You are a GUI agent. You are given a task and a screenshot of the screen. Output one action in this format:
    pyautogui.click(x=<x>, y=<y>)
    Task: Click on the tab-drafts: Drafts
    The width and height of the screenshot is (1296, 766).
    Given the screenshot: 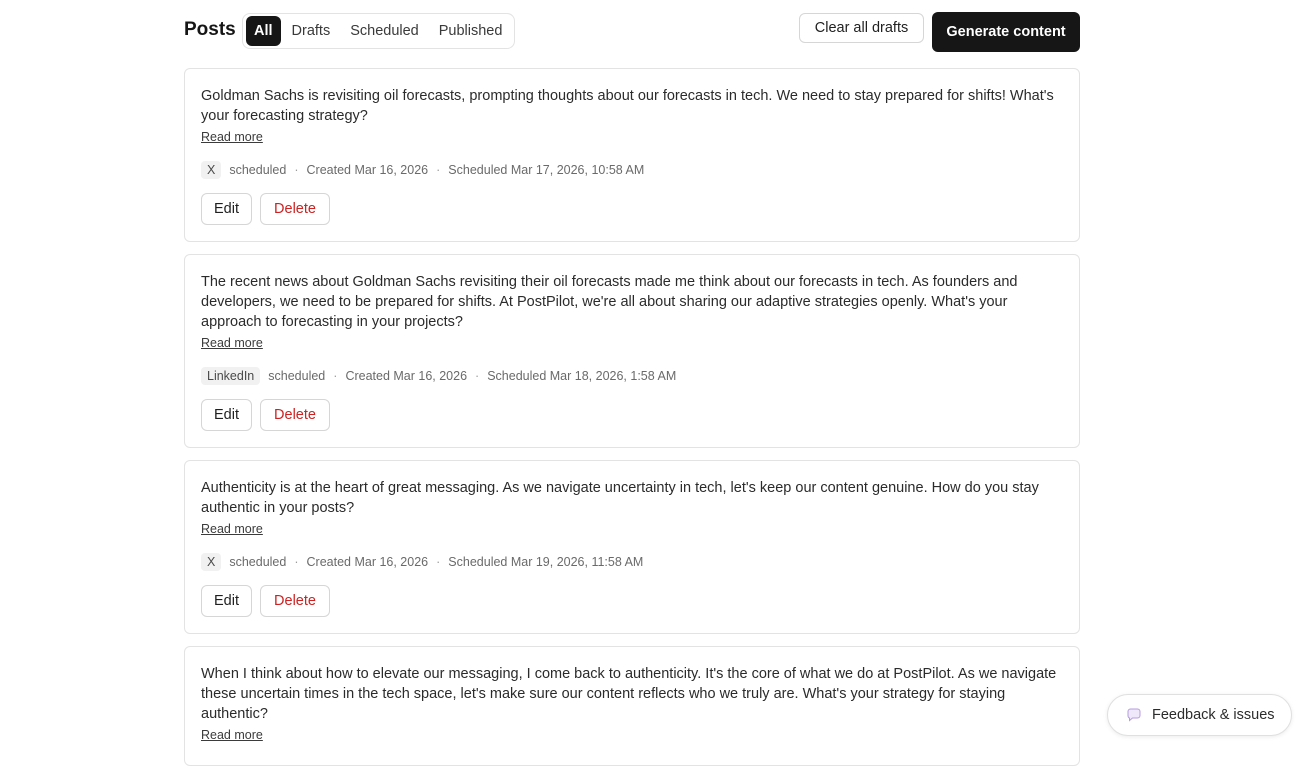 What is the action you would take?
    pyautogui.click(x=311, y=31)
    